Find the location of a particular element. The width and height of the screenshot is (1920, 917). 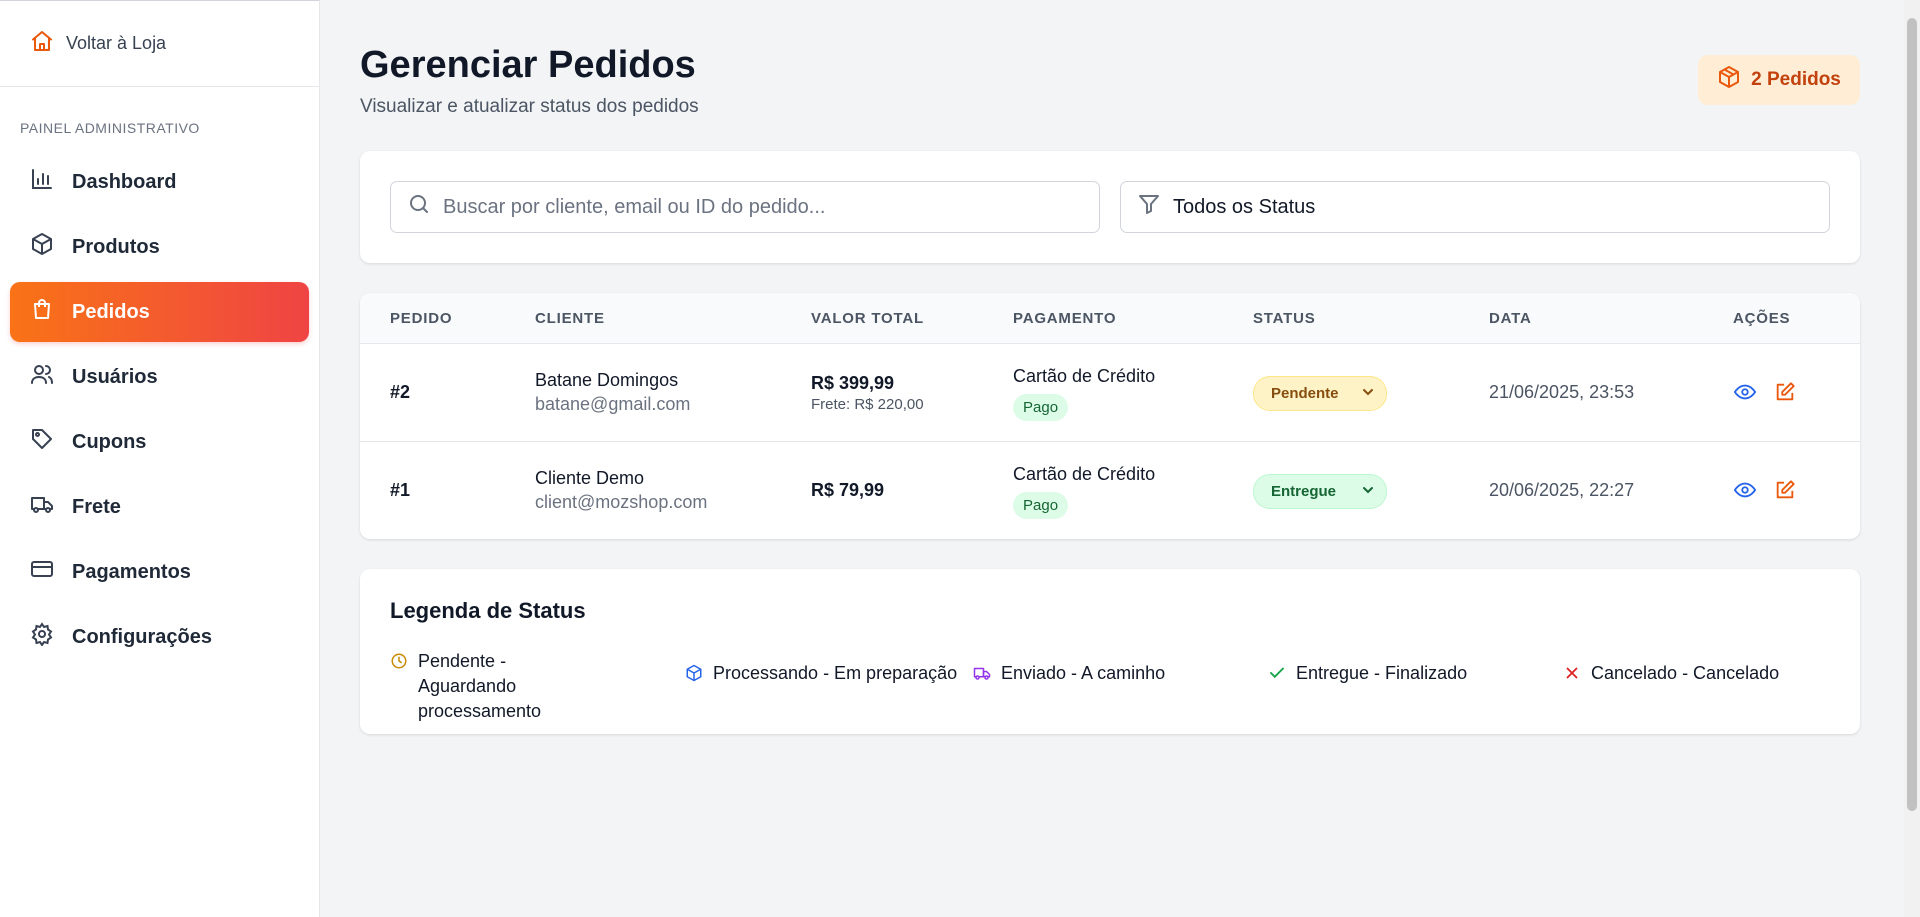

back-to-store-link: Voltar à Loja is located at coordinates (159, 44).